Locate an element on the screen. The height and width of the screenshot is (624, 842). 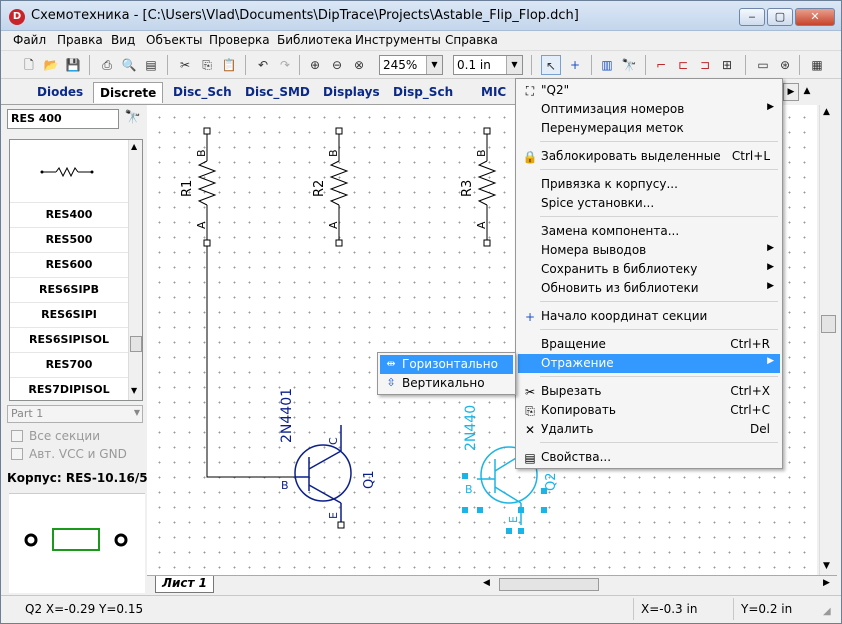
minimize-button: ‒ is located at coordinates (752, 17).